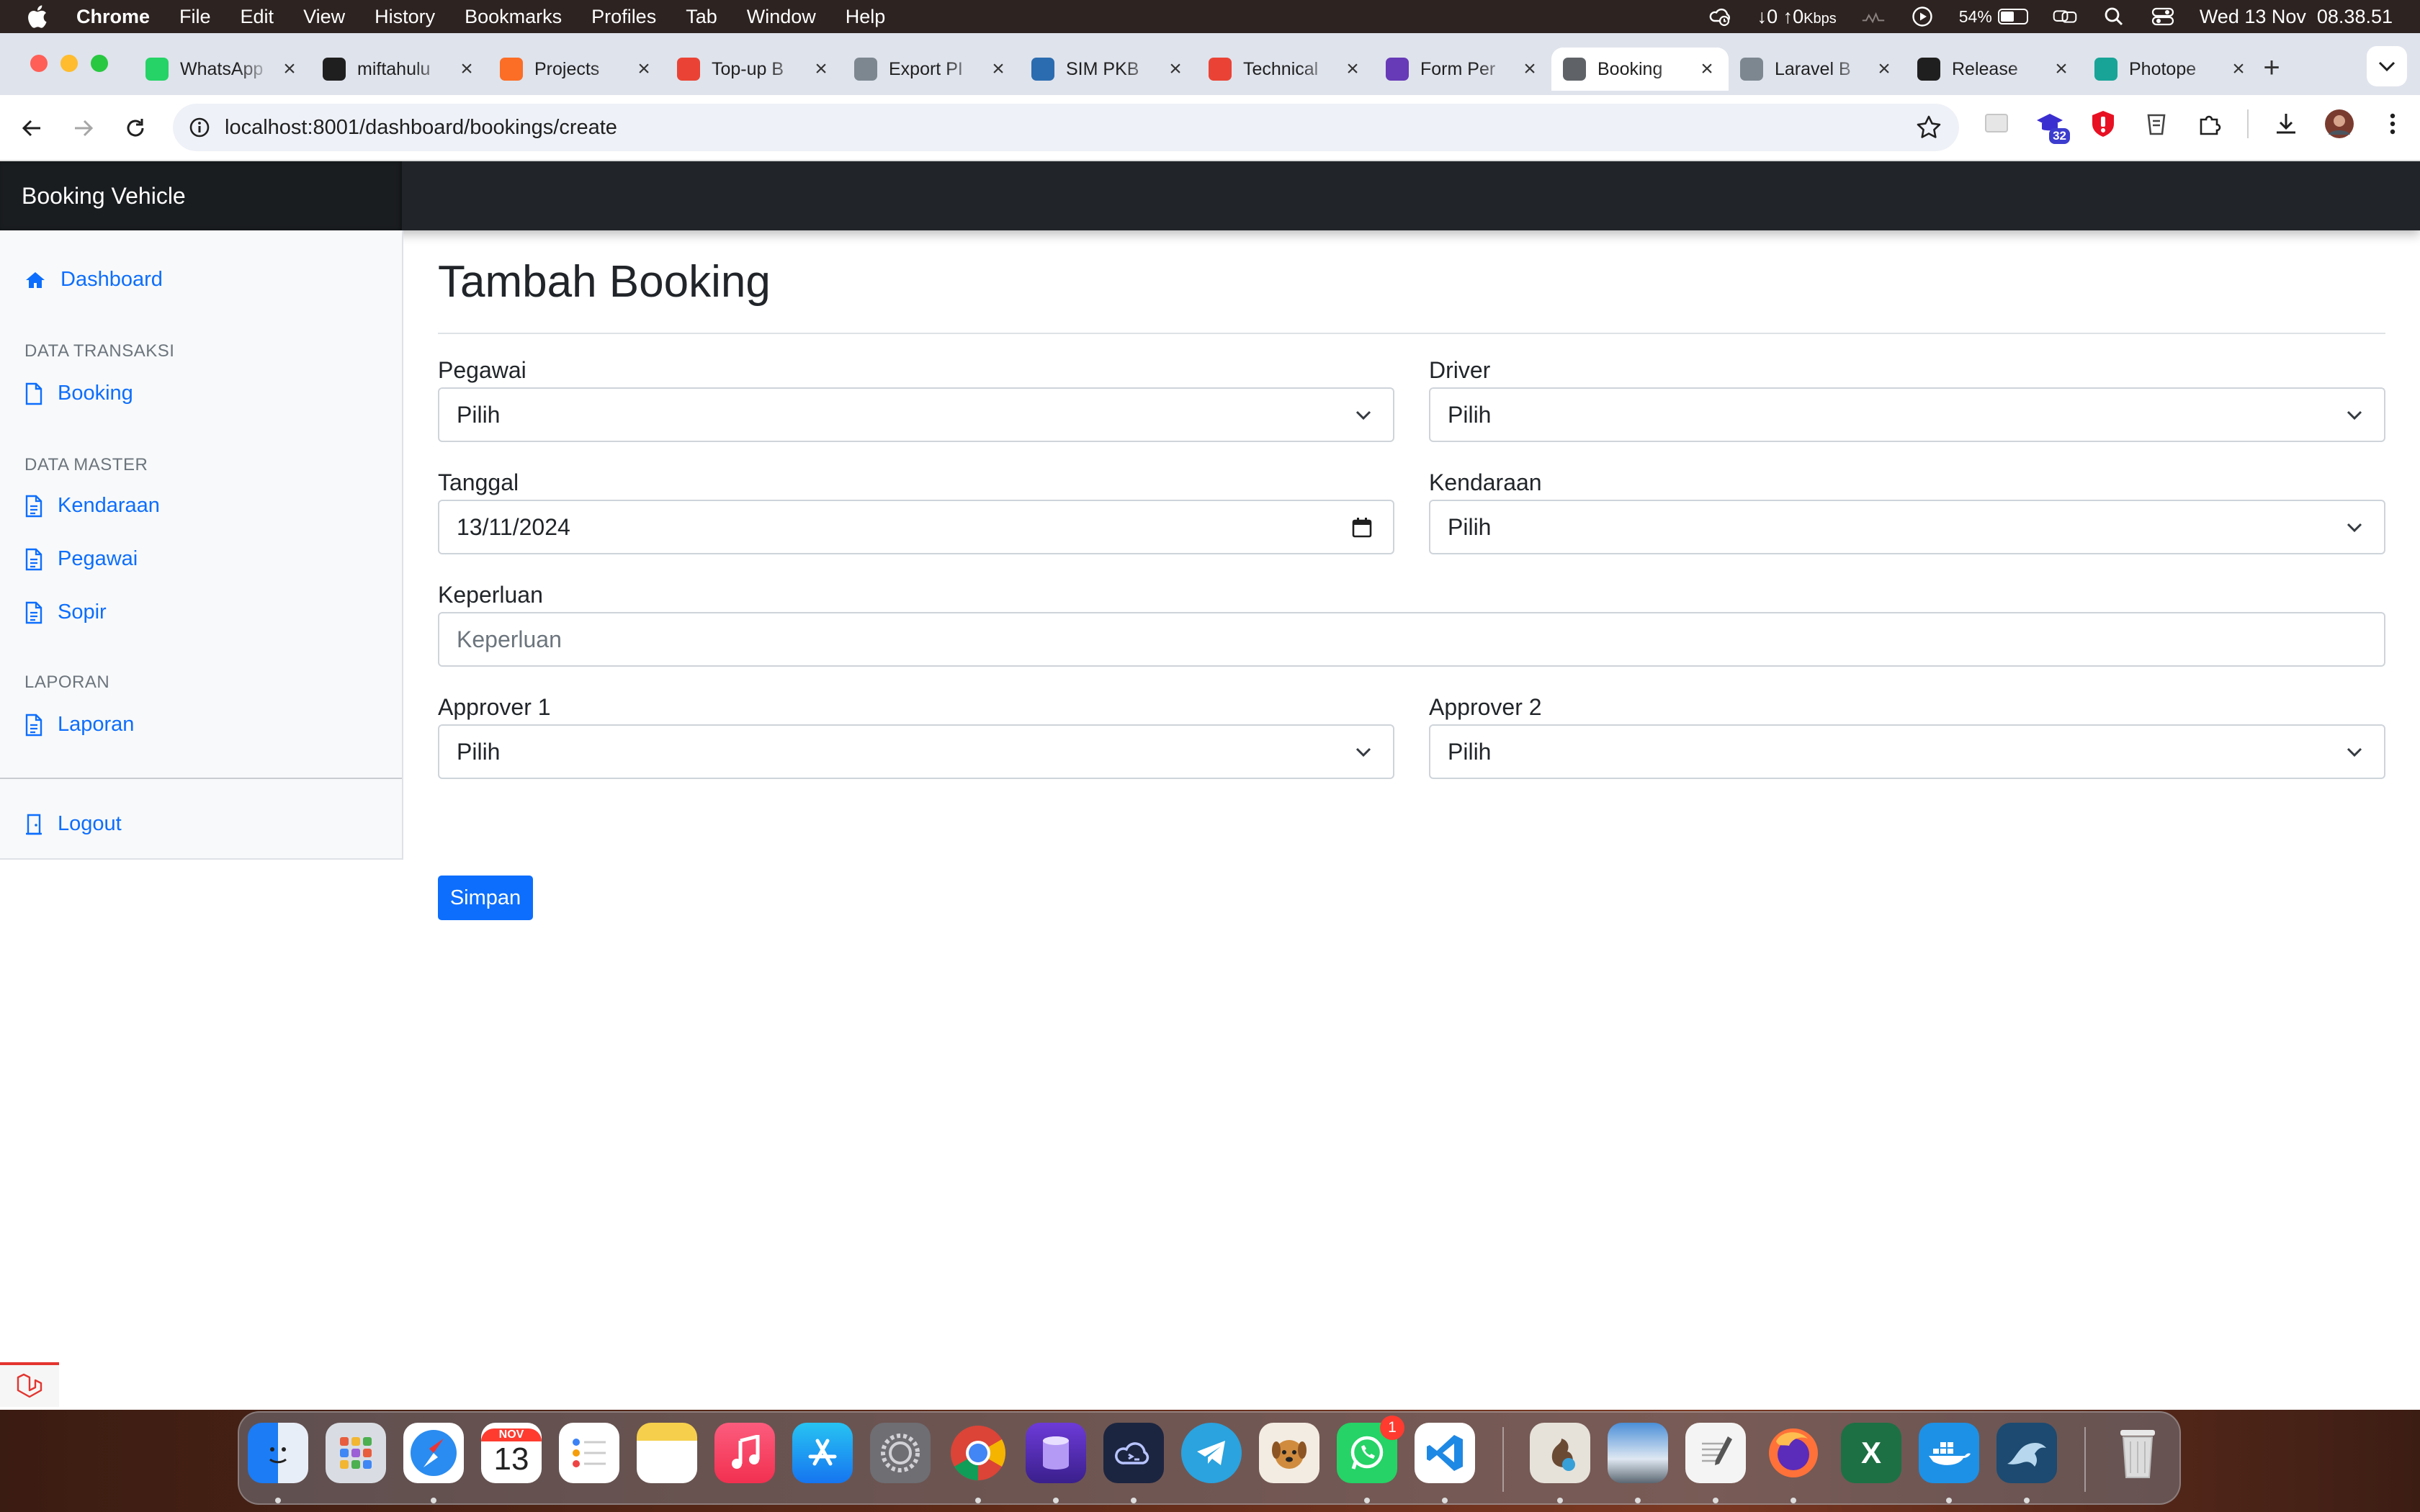 Image resolution: width=2420 pixels, height=1512 pixels. I want to click on play-circle-icon, so click(1922, 16).